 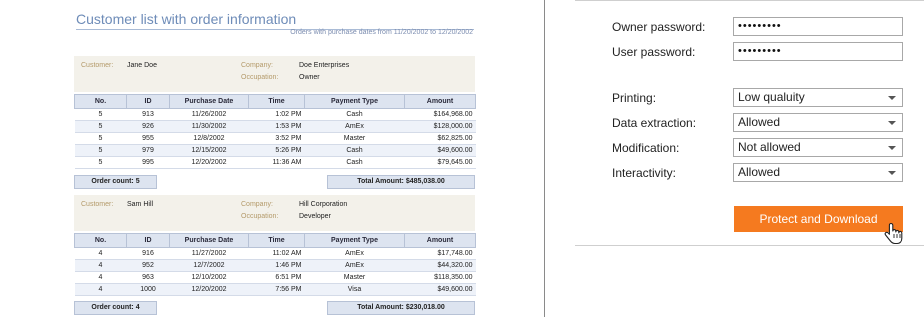 I want to click on printing-select: Low qualuity, so click(x=818, y=97).